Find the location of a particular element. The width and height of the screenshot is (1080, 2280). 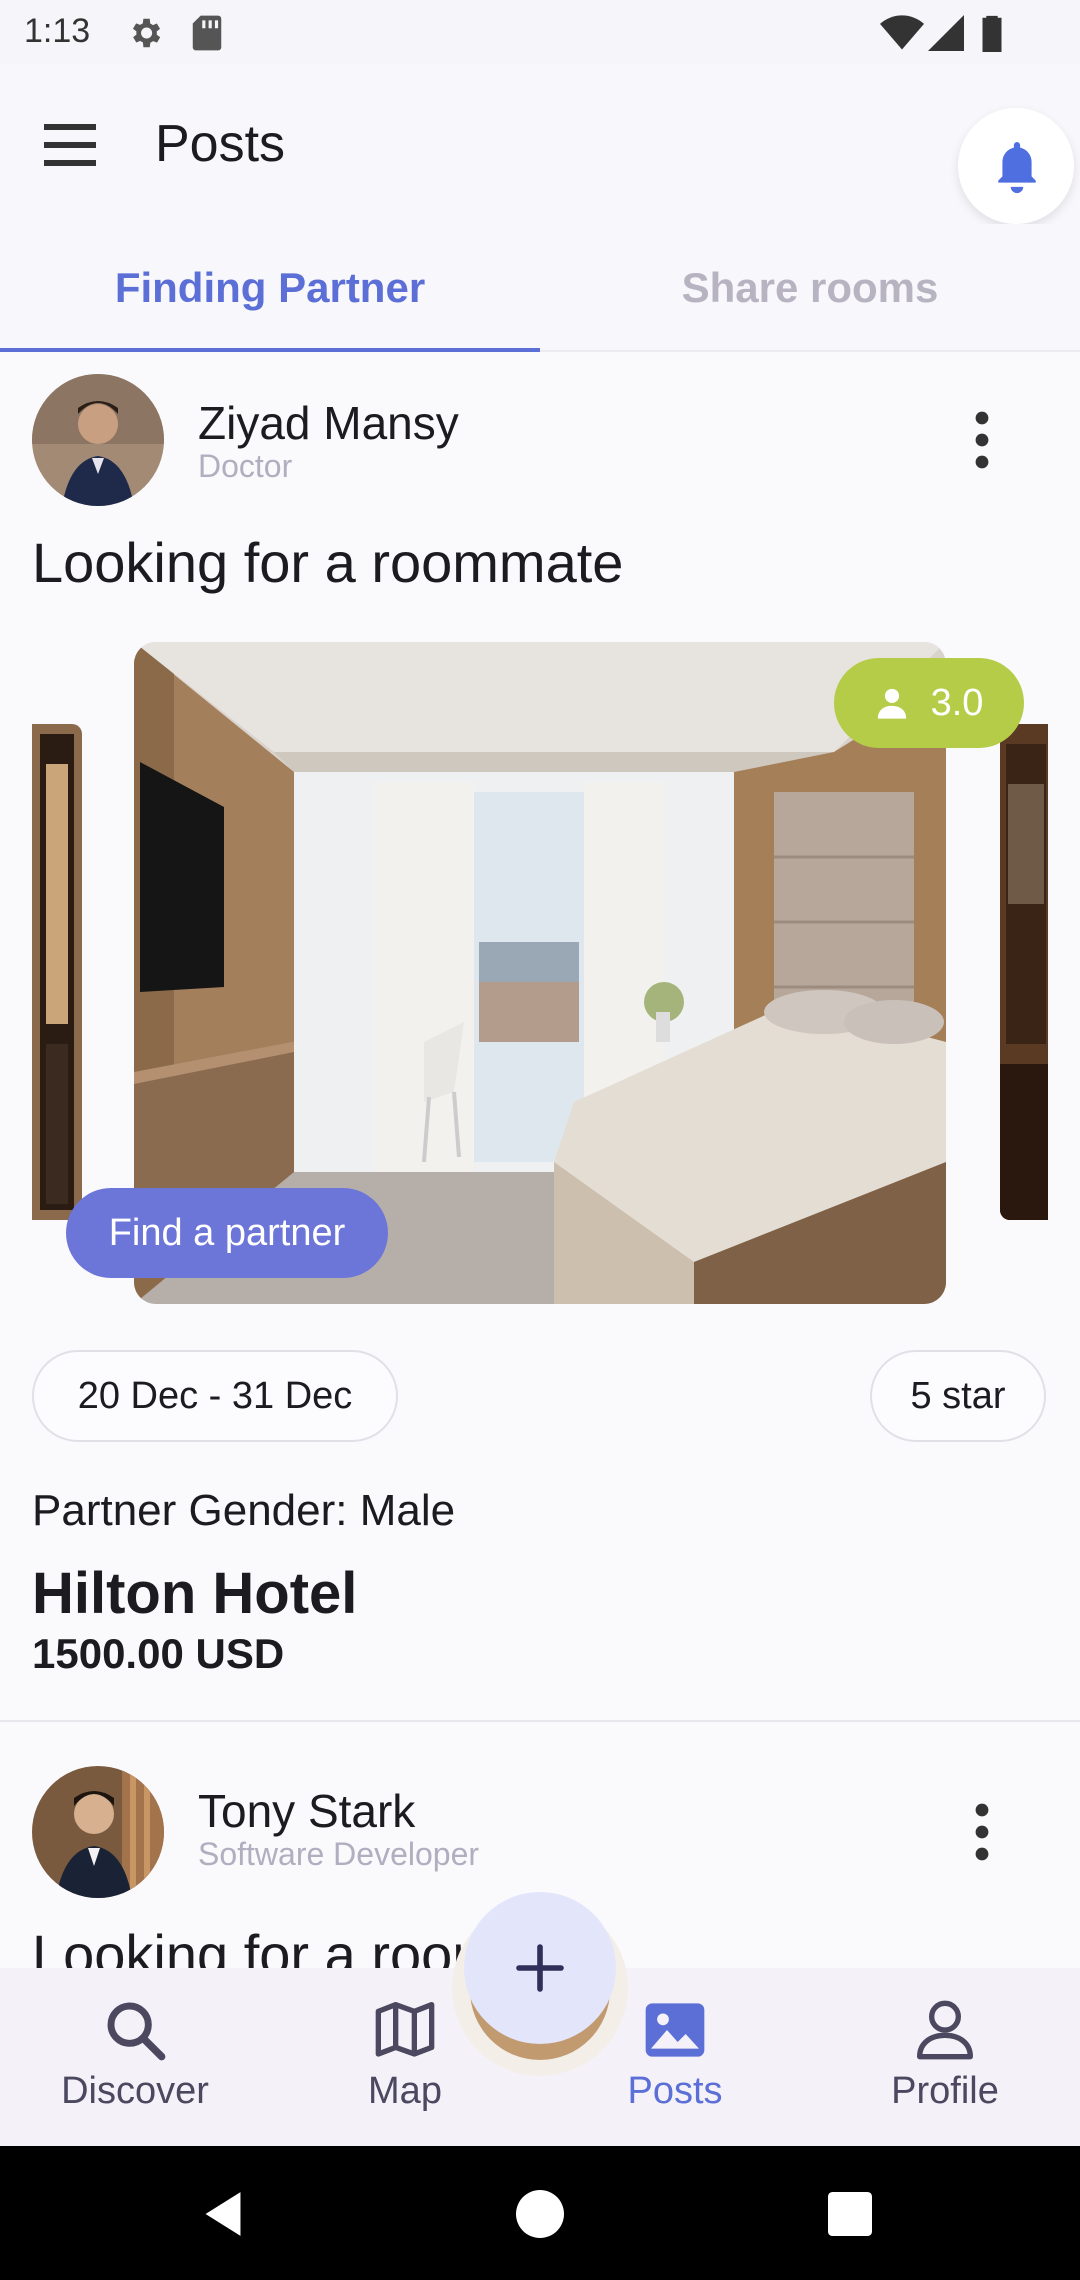

menu-icon is located at coordinates (74, 146).